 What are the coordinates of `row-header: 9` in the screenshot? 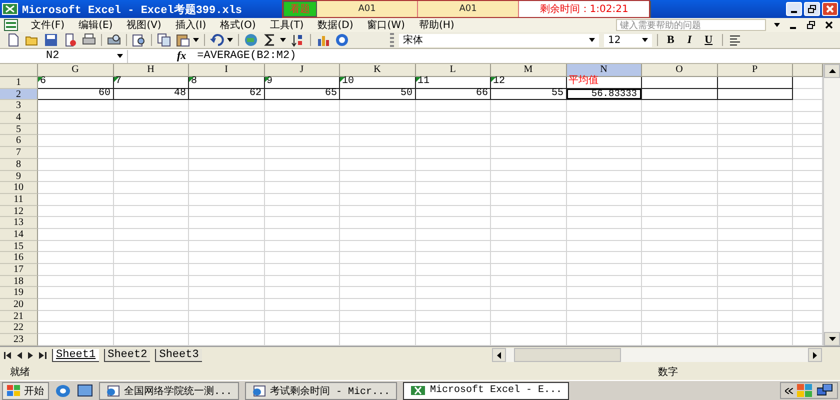 It's located at (19, 176).